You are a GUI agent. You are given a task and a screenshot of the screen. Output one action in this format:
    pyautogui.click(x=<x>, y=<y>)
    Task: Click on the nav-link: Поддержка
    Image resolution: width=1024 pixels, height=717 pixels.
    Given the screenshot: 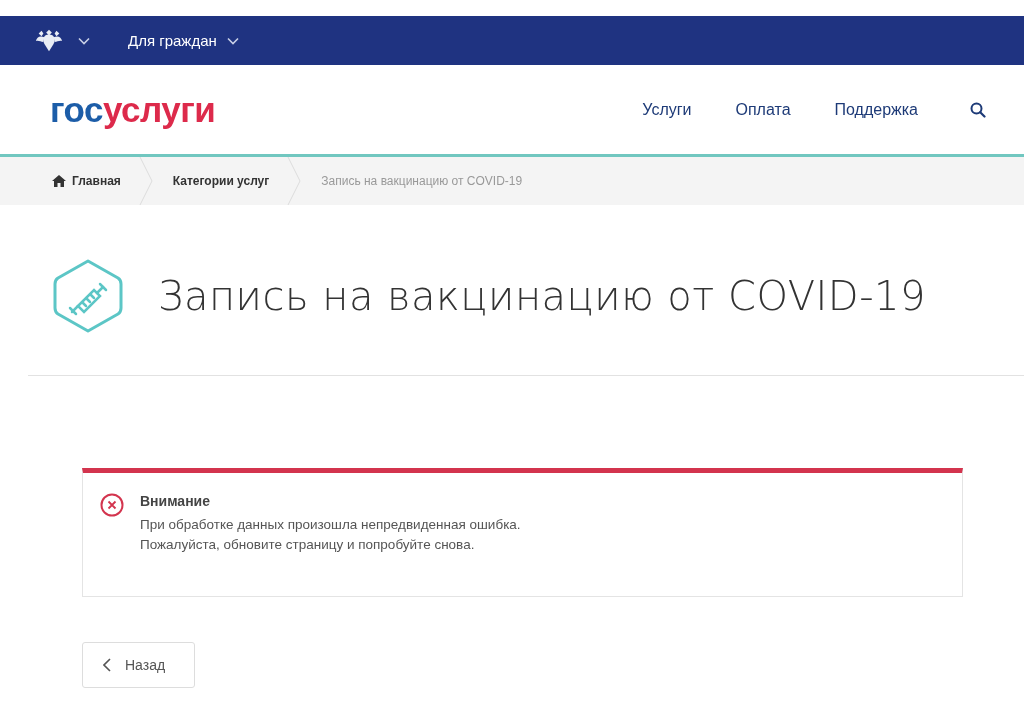 What is the action you would take?
    pyautogui.click(x=876, y=109)
    